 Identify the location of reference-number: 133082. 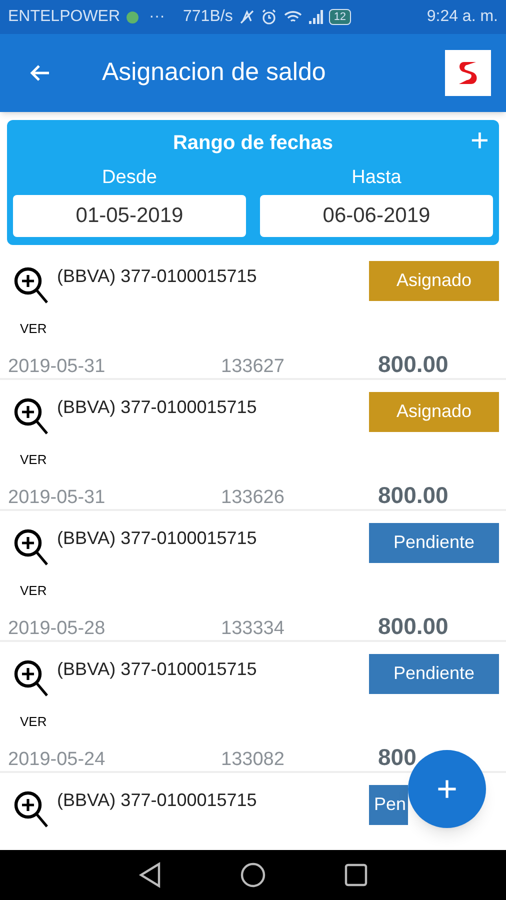
(253, 760).